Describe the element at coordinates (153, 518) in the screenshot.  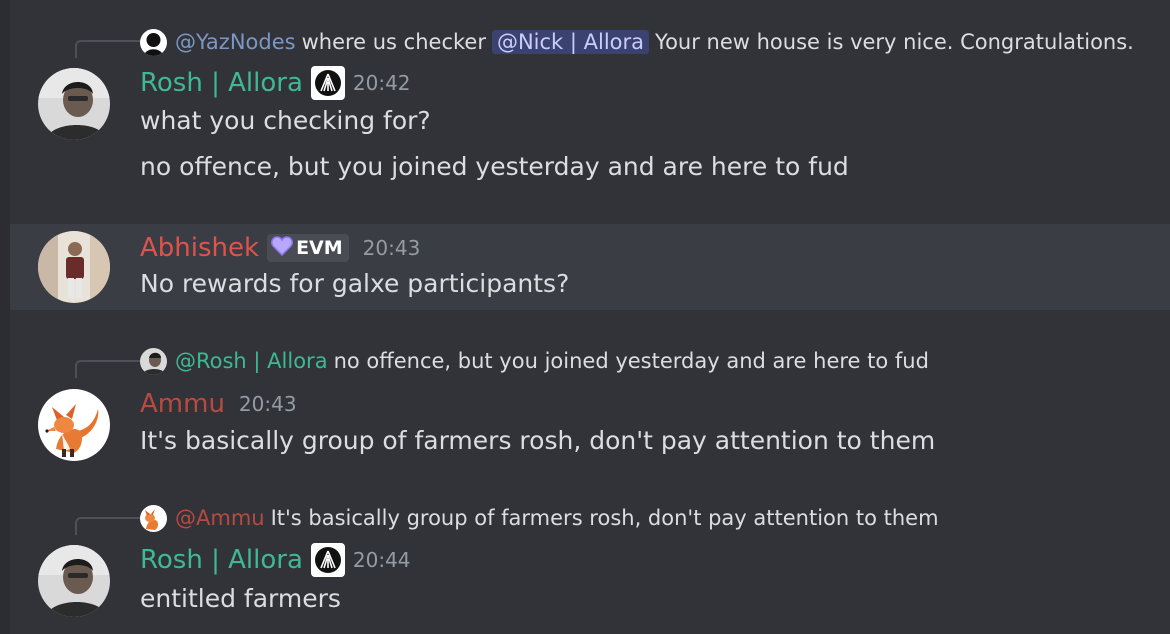
I see `ammu-mini-avatar` at that location.